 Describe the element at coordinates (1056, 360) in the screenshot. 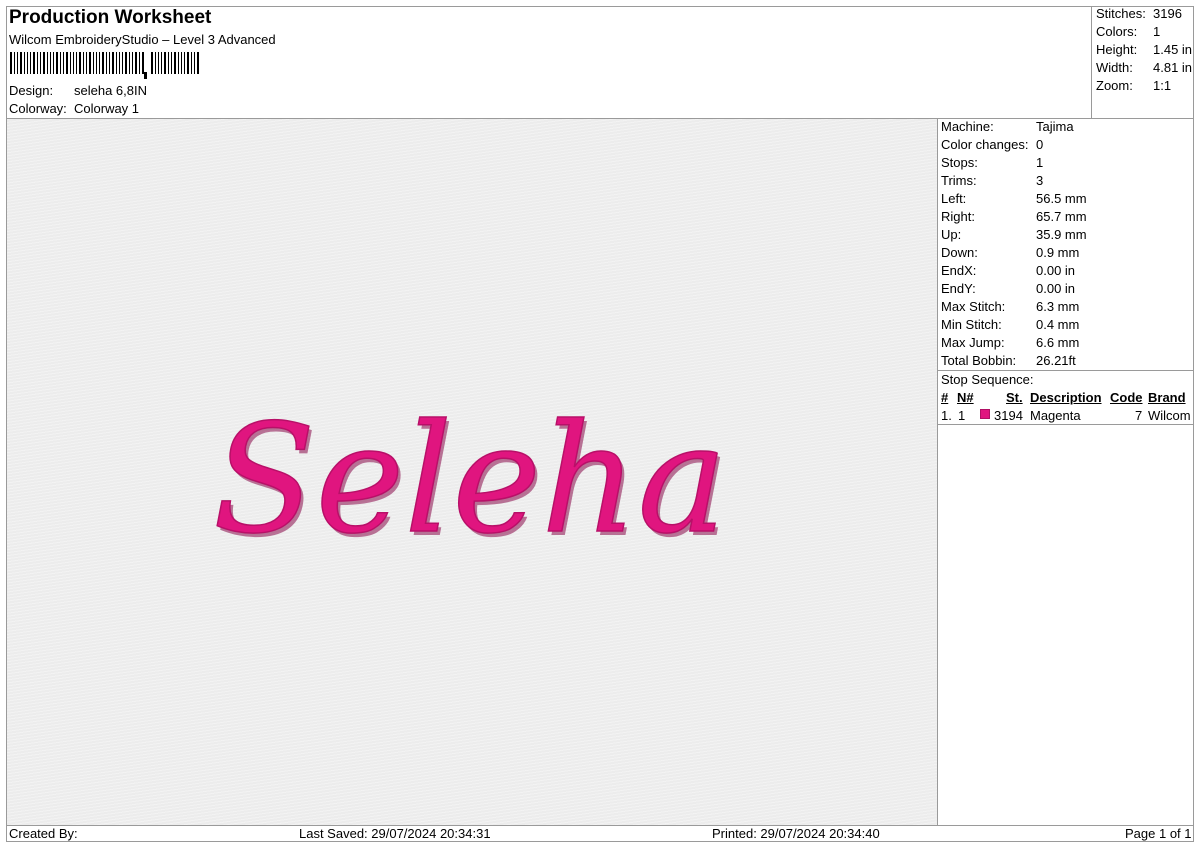

I see `info-value: 26.21ft` at that location.